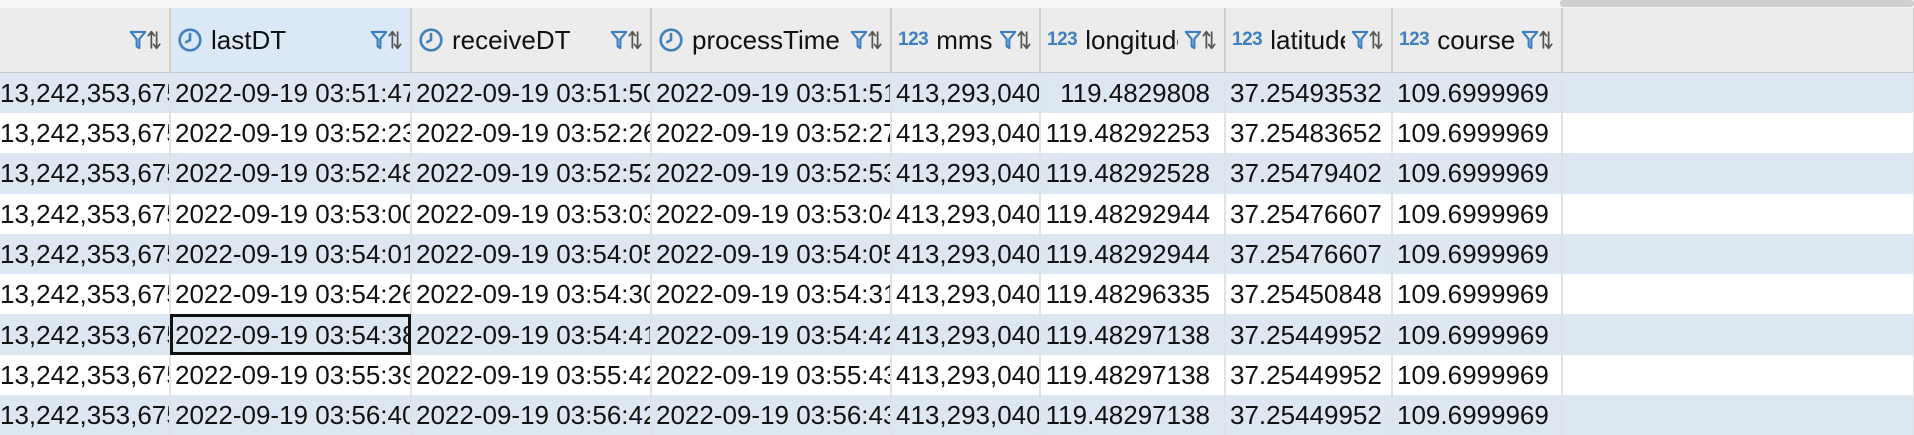 The height and width of the screenshot is (435, 1914). I want to click on grid-cell-latitude: 37.25493532, so click(1308, 93).